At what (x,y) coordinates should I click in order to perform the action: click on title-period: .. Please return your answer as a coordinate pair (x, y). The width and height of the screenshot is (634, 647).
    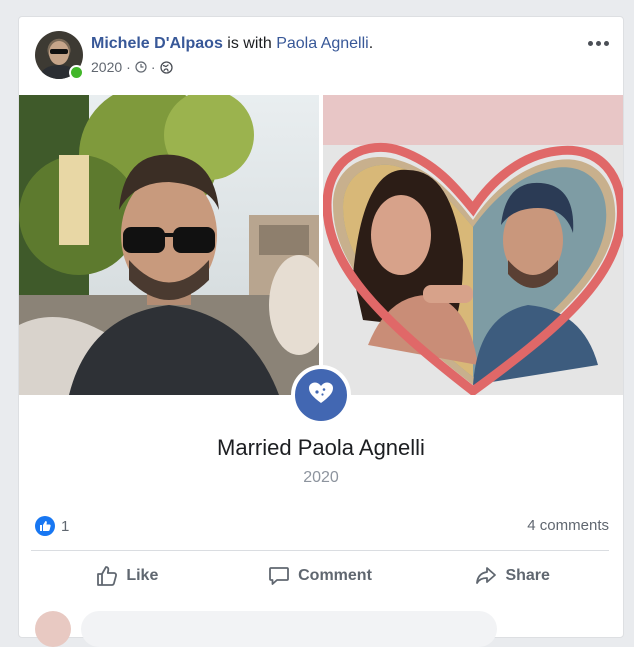
    Looking at the image, I should click on (371, 43).